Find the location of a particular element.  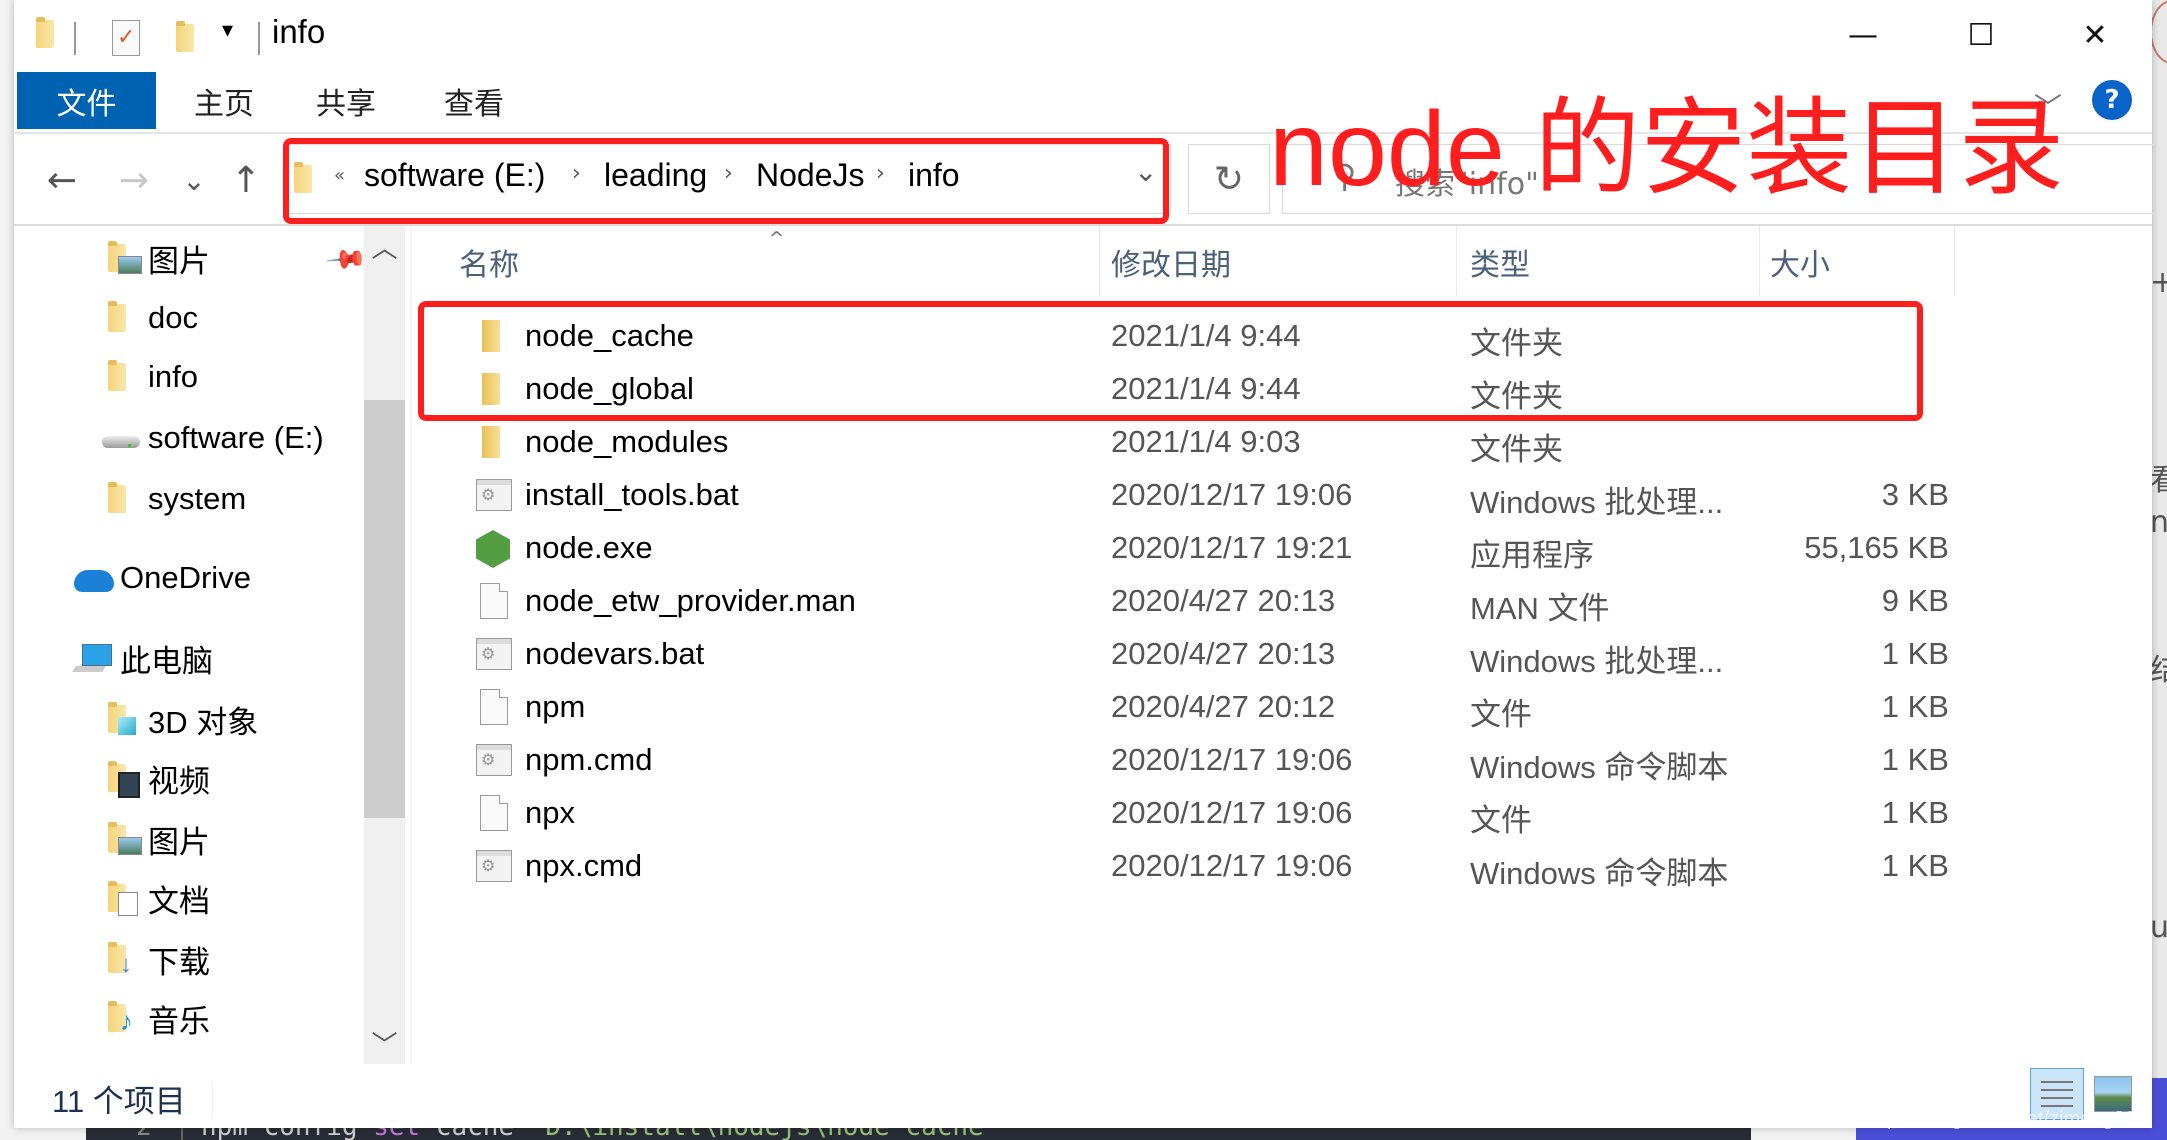

sidebar-item-system: system is located at coordinates (174, 499).